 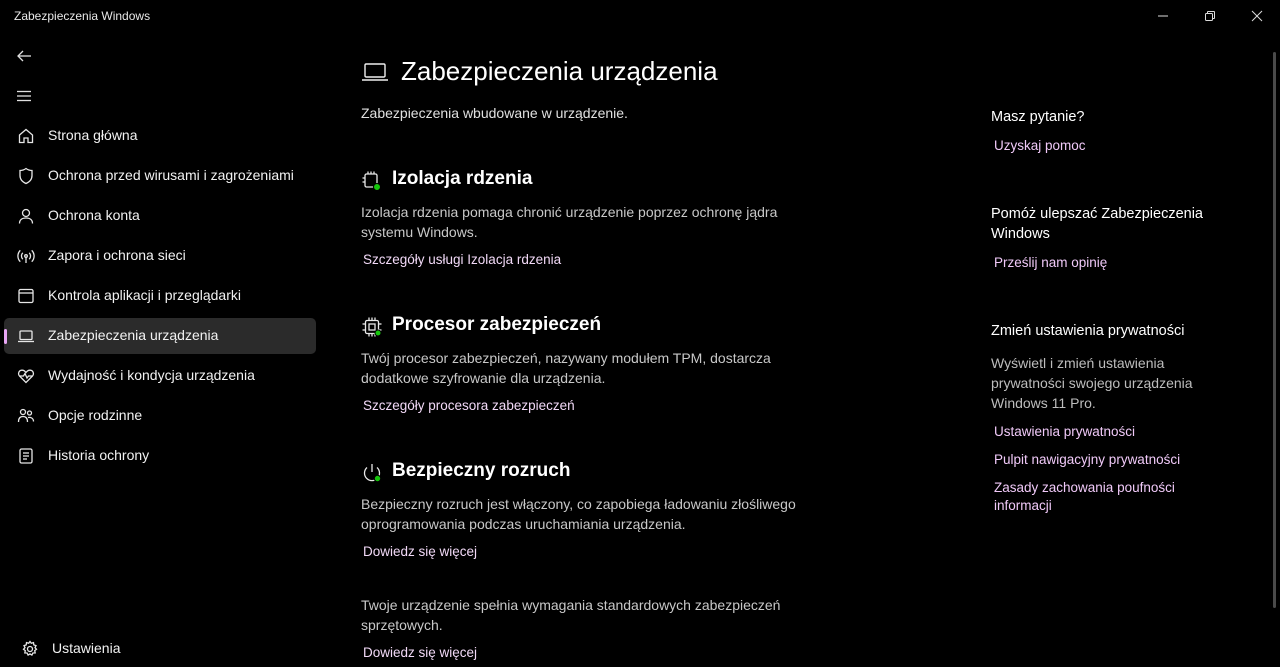 What do you see at coordinates (151, 375) in the screenshot?
I see `nav-label: Wydajność i kondycja urządzenia` at bounding box center [151, 375].